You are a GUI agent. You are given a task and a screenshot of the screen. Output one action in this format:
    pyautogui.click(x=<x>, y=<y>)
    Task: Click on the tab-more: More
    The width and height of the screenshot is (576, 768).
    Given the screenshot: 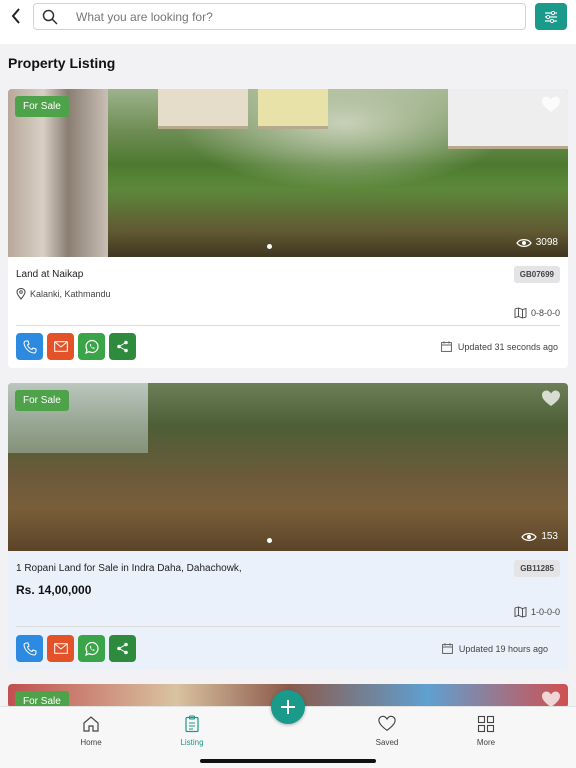 What is the action you would take?
    pyautogui.click(x=486, y=731)
    